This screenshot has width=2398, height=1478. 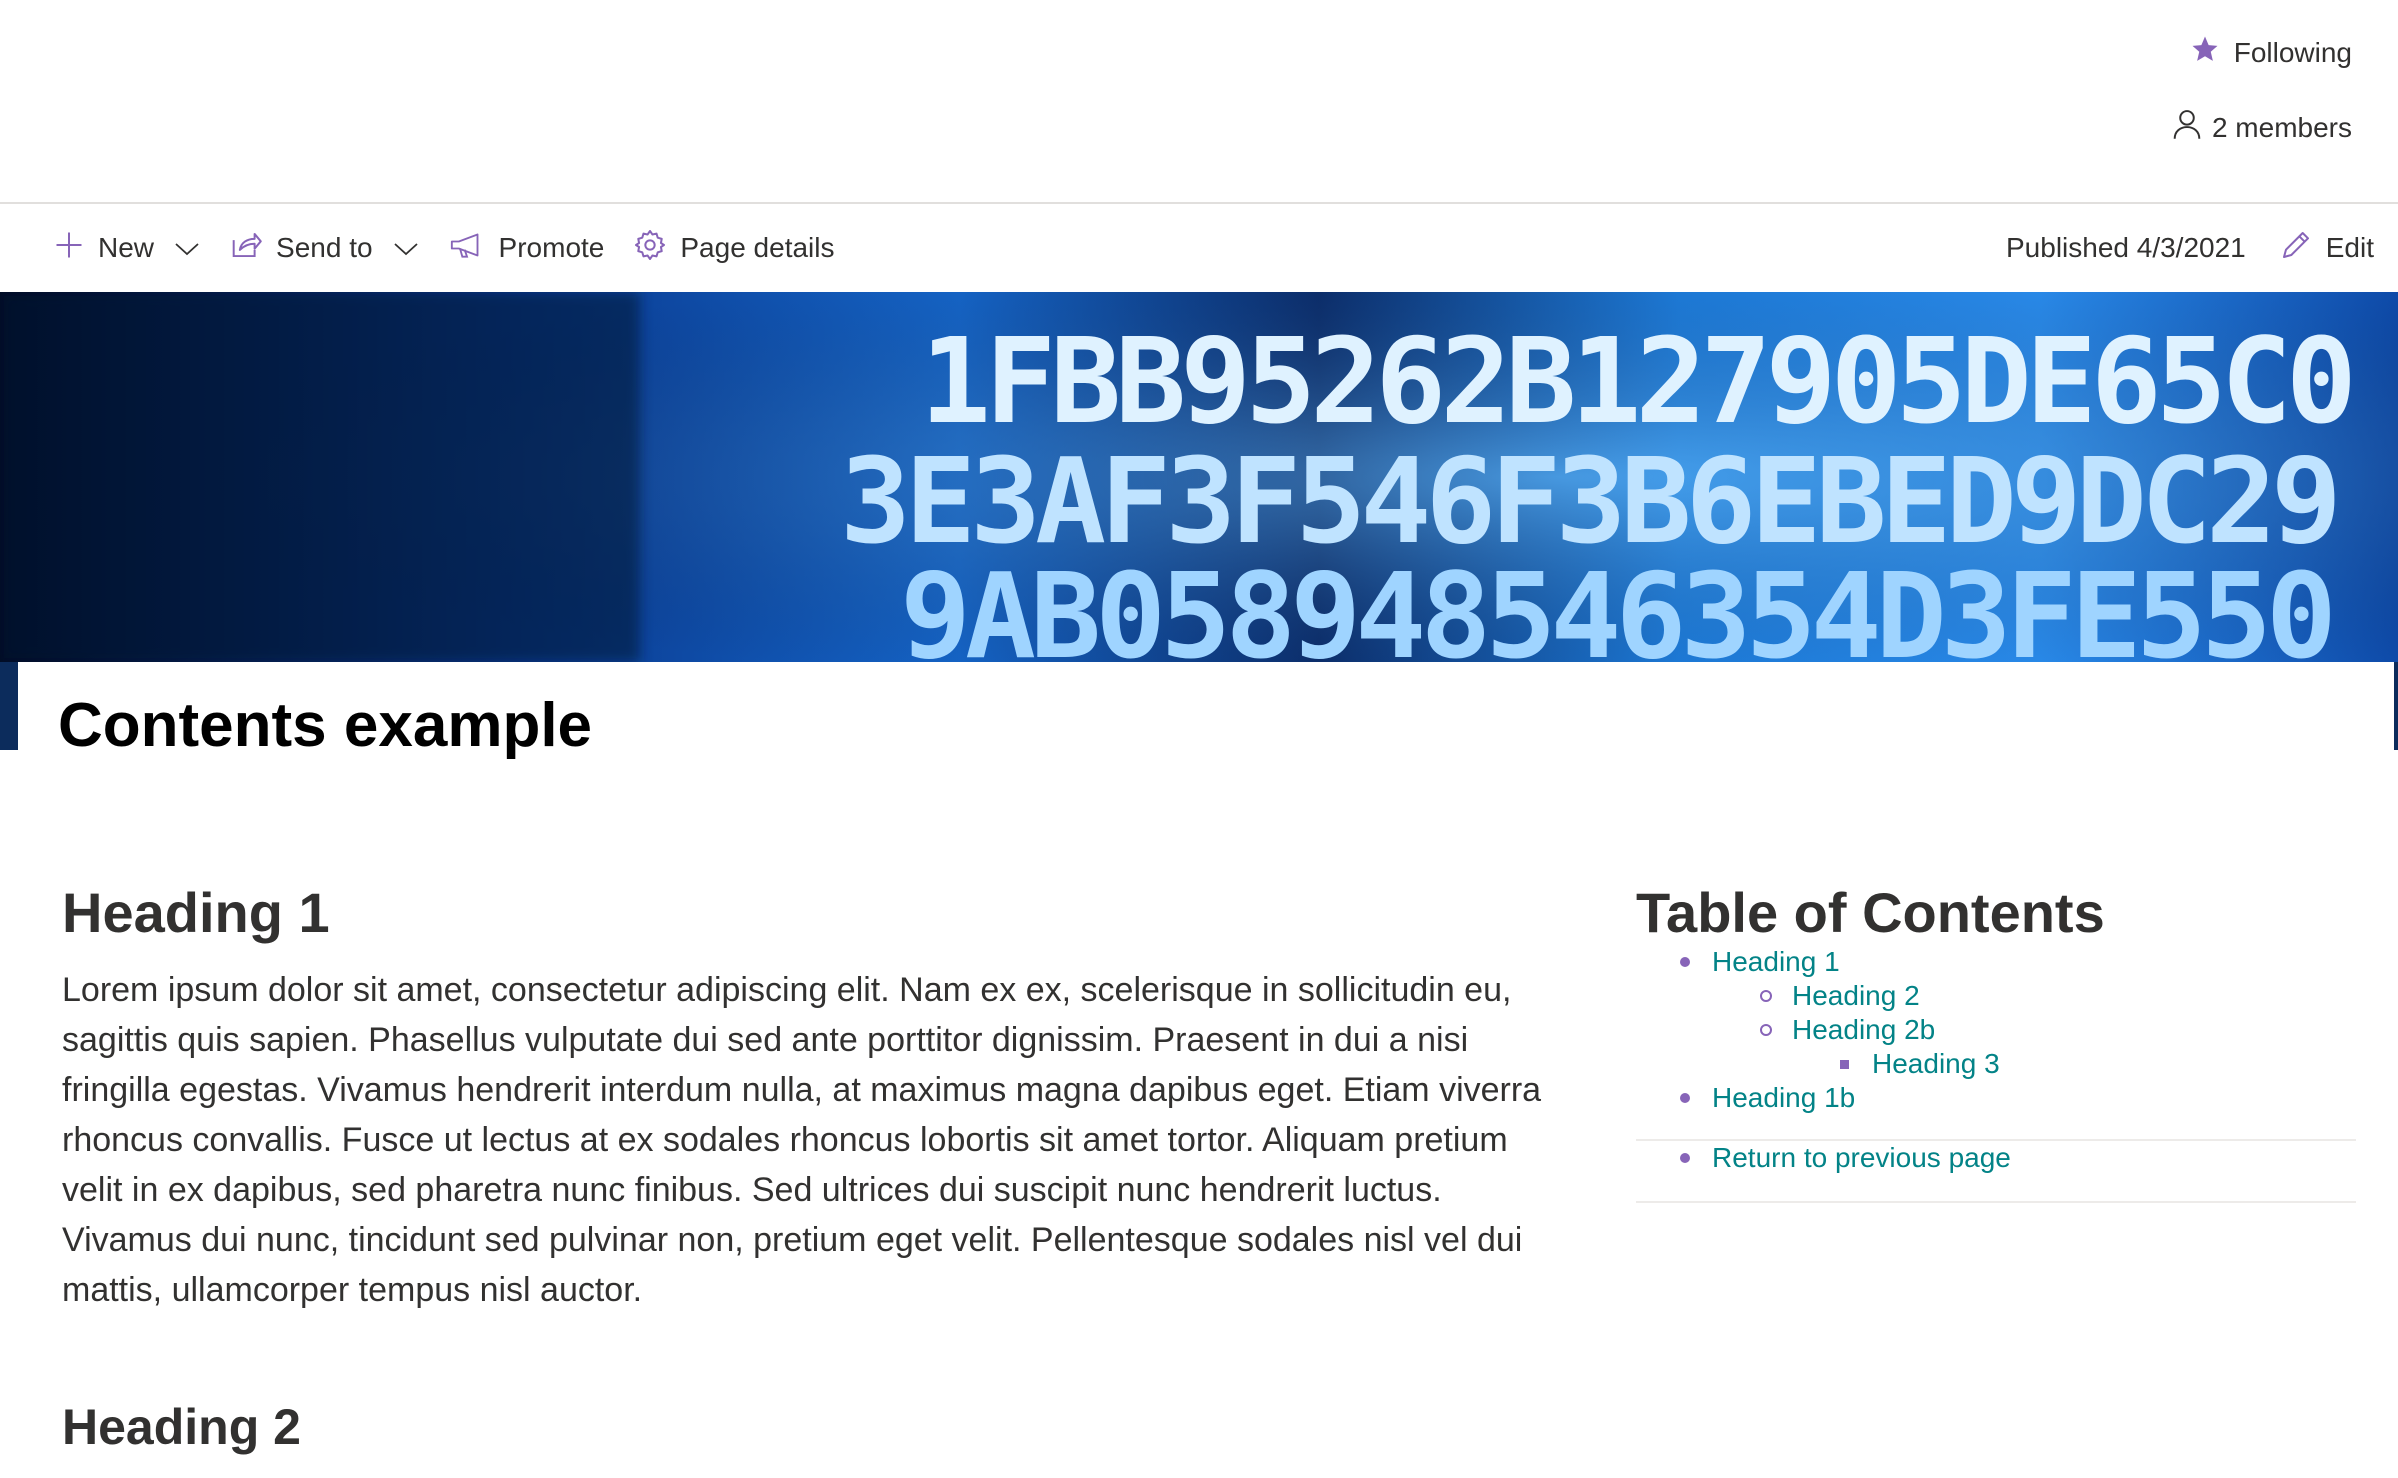 What do you see at coordinates (1776, 961) in the screenshot?
I see `toc-link-label: Heading 1` at bounding box center [1776, 961].